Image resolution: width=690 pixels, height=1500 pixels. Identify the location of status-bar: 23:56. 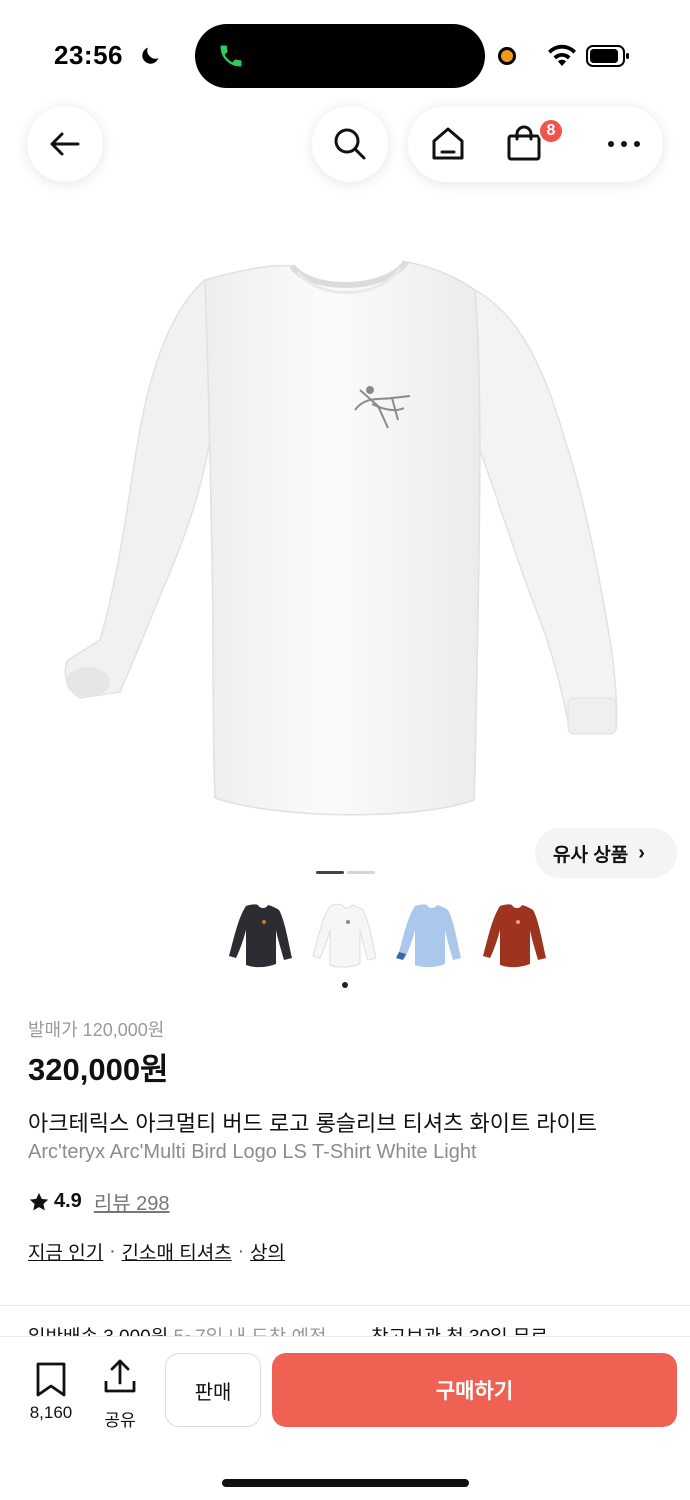
(345, 50).